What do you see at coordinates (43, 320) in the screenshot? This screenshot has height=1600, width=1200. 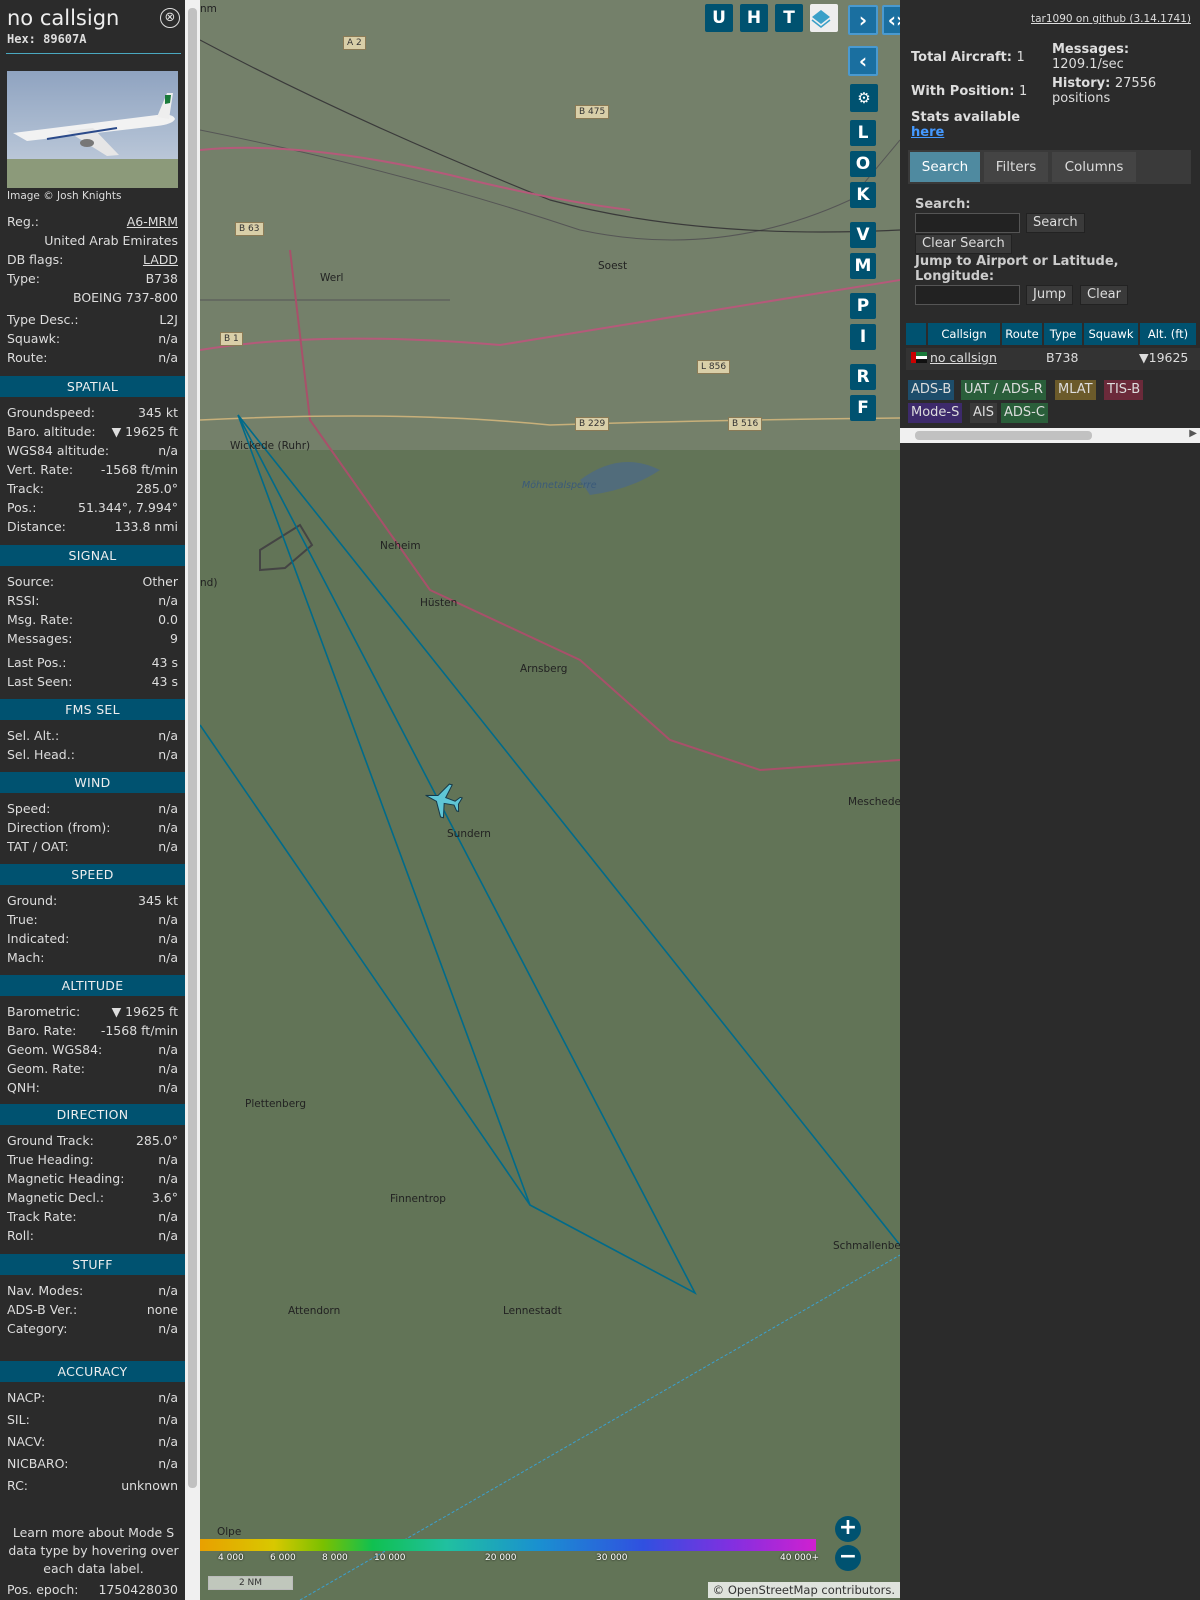 I see `info-label: Type Desc.:` at bounding box center [43, 320].